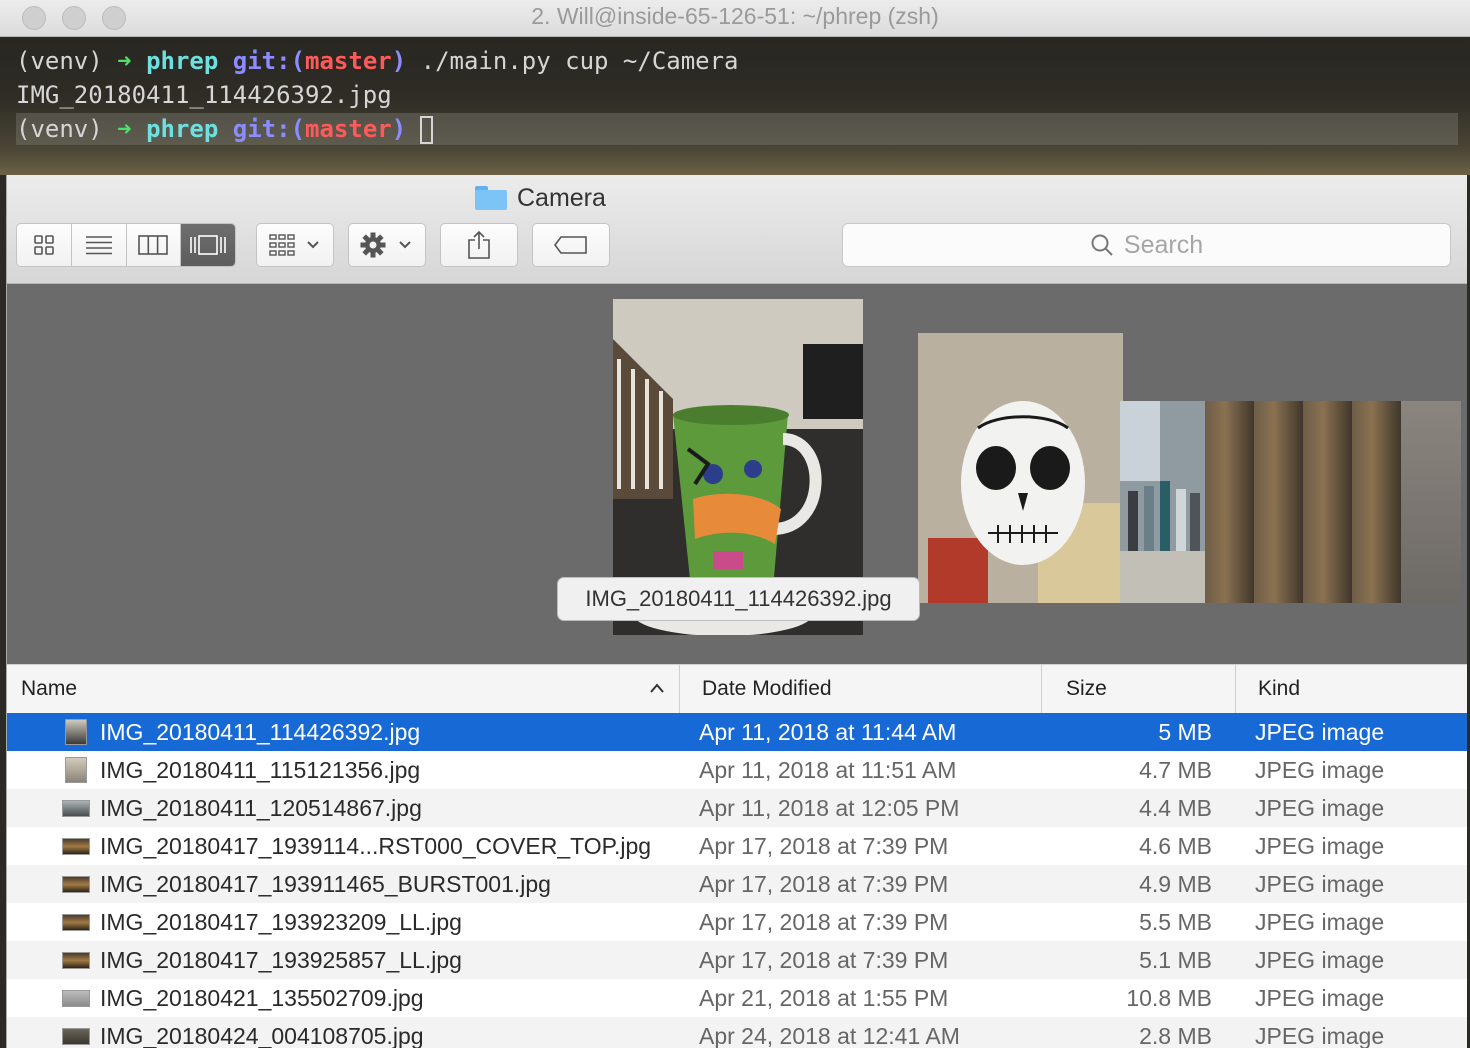 Image resolution: width=1470 pixels, height=1048 pixels. Describe the element at coordinates (1185, 732) in the screenshot. I see `file-size: 5 MB` at that location.